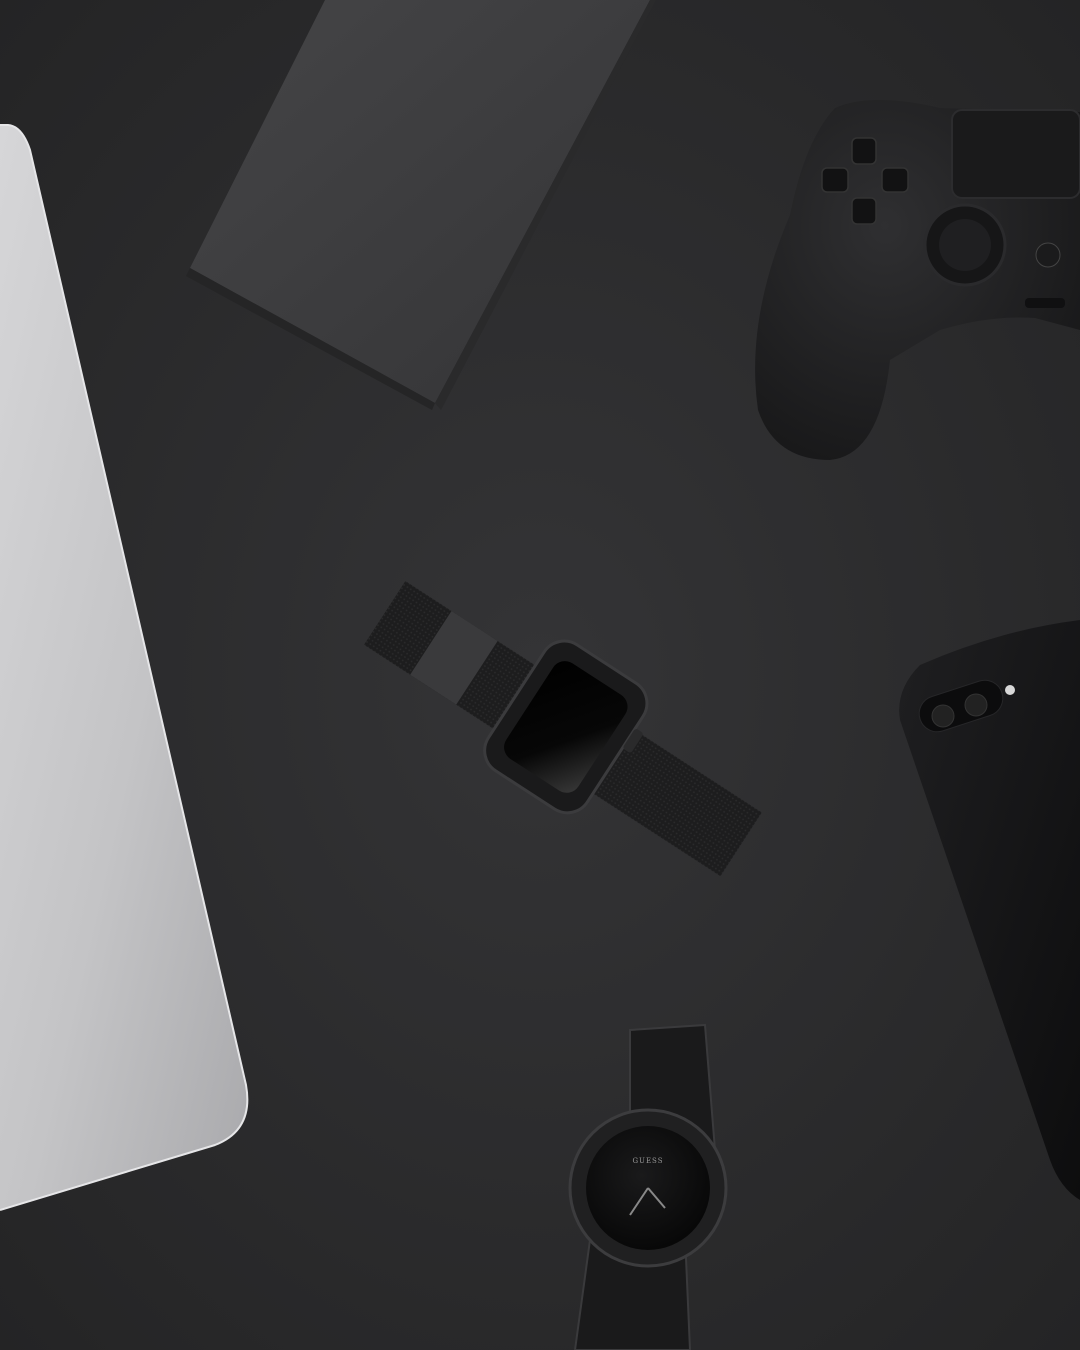 The width and height of the screenshot is (1080, 1350). Describe the element at coordinates (647, 1161) in the screenshot. I see `watch-brand-text: GUESS` at that location.